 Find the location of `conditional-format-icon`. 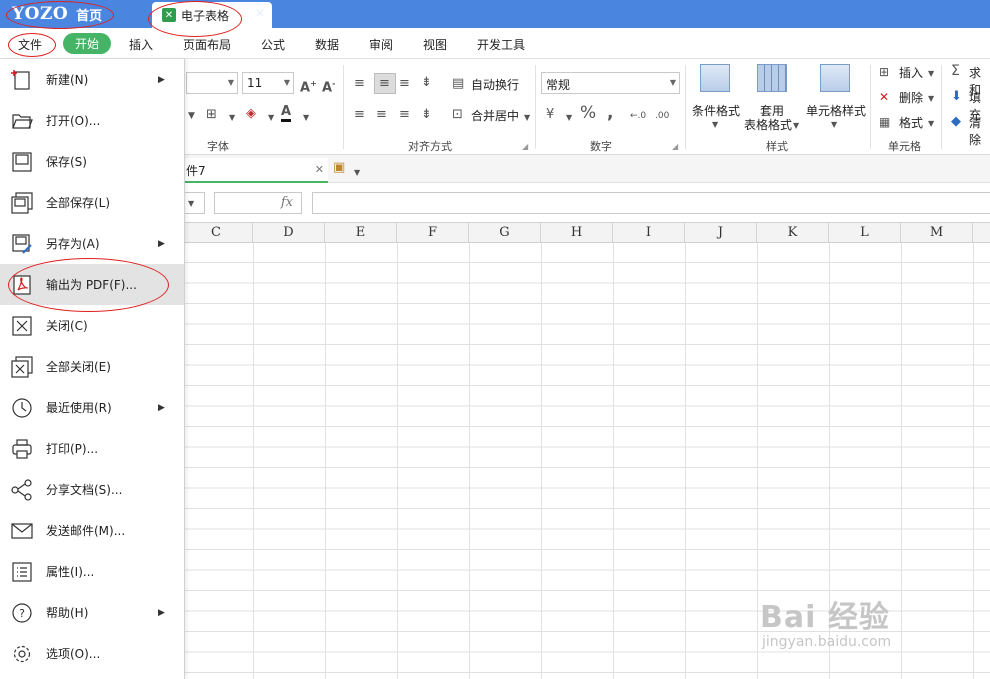

conditional-format-icon is located at coordinates (715, 78).